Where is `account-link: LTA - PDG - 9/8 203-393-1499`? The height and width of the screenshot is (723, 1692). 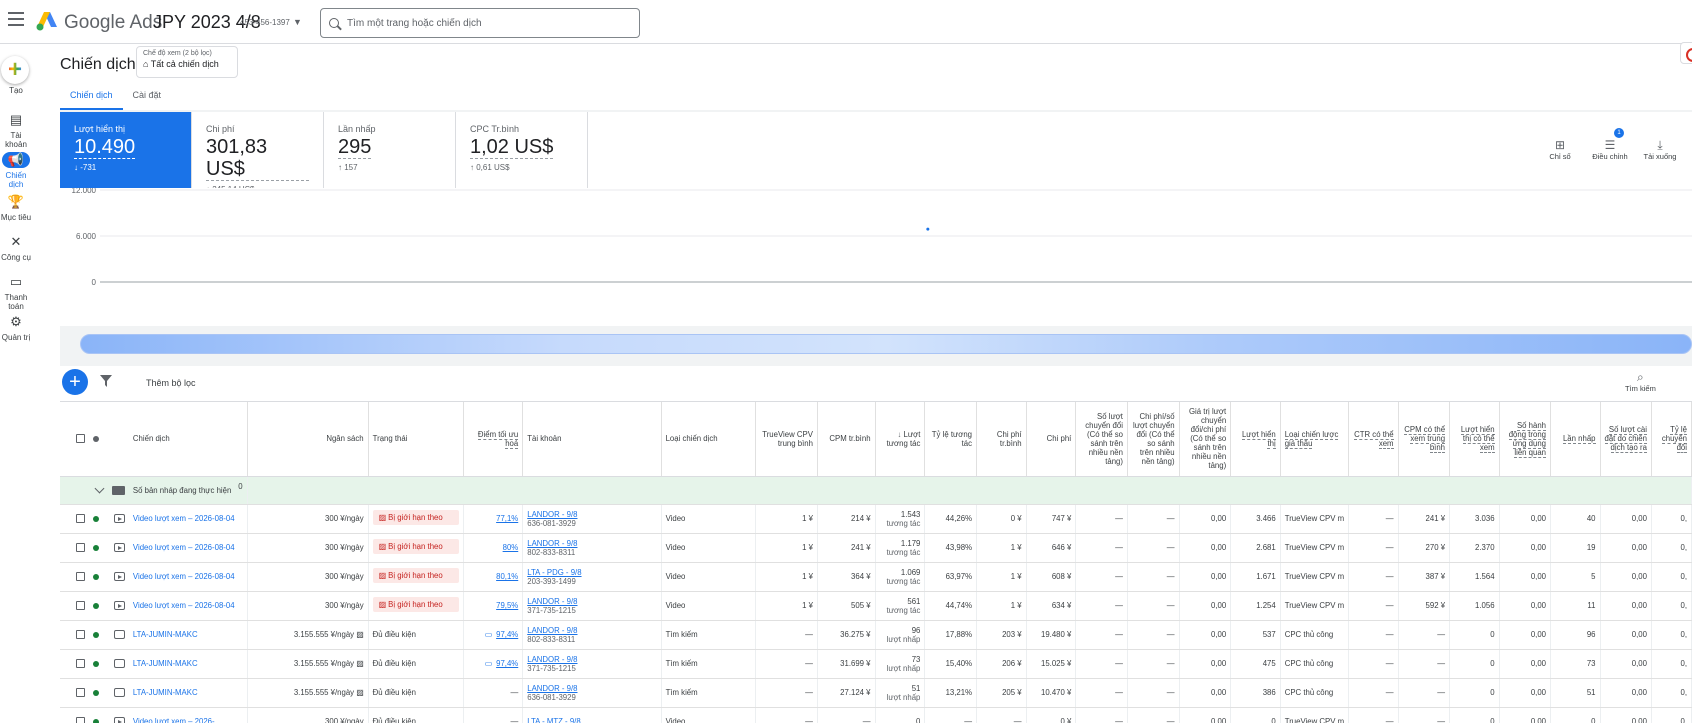 account-link: LTA - PDG - 9/8 203-393-1499 is located at coordinates (592, 577).